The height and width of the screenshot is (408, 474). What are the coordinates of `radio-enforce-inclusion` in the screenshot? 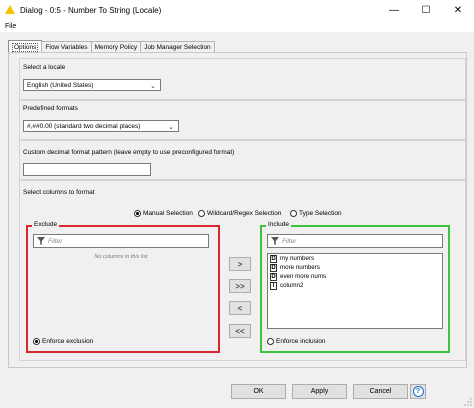 It's located at (270, 341).